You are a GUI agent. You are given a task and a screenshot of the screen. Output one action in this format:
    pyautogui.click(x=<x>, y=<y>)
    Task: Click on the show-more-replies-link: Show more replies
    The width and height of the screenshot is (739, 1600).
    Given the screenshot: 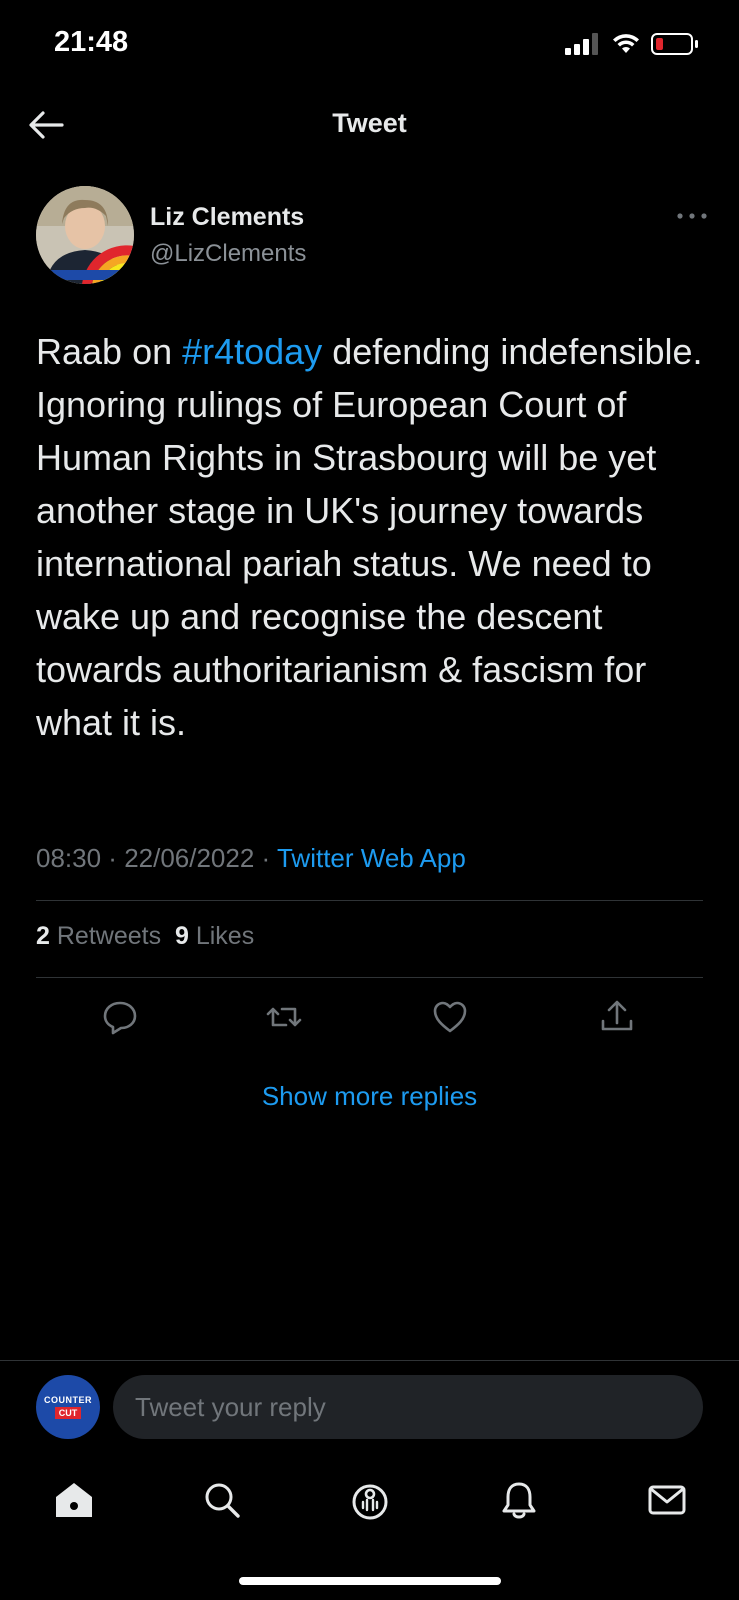 What is the action you would take?
    pyautogui.click(x=369, y=1096)
    